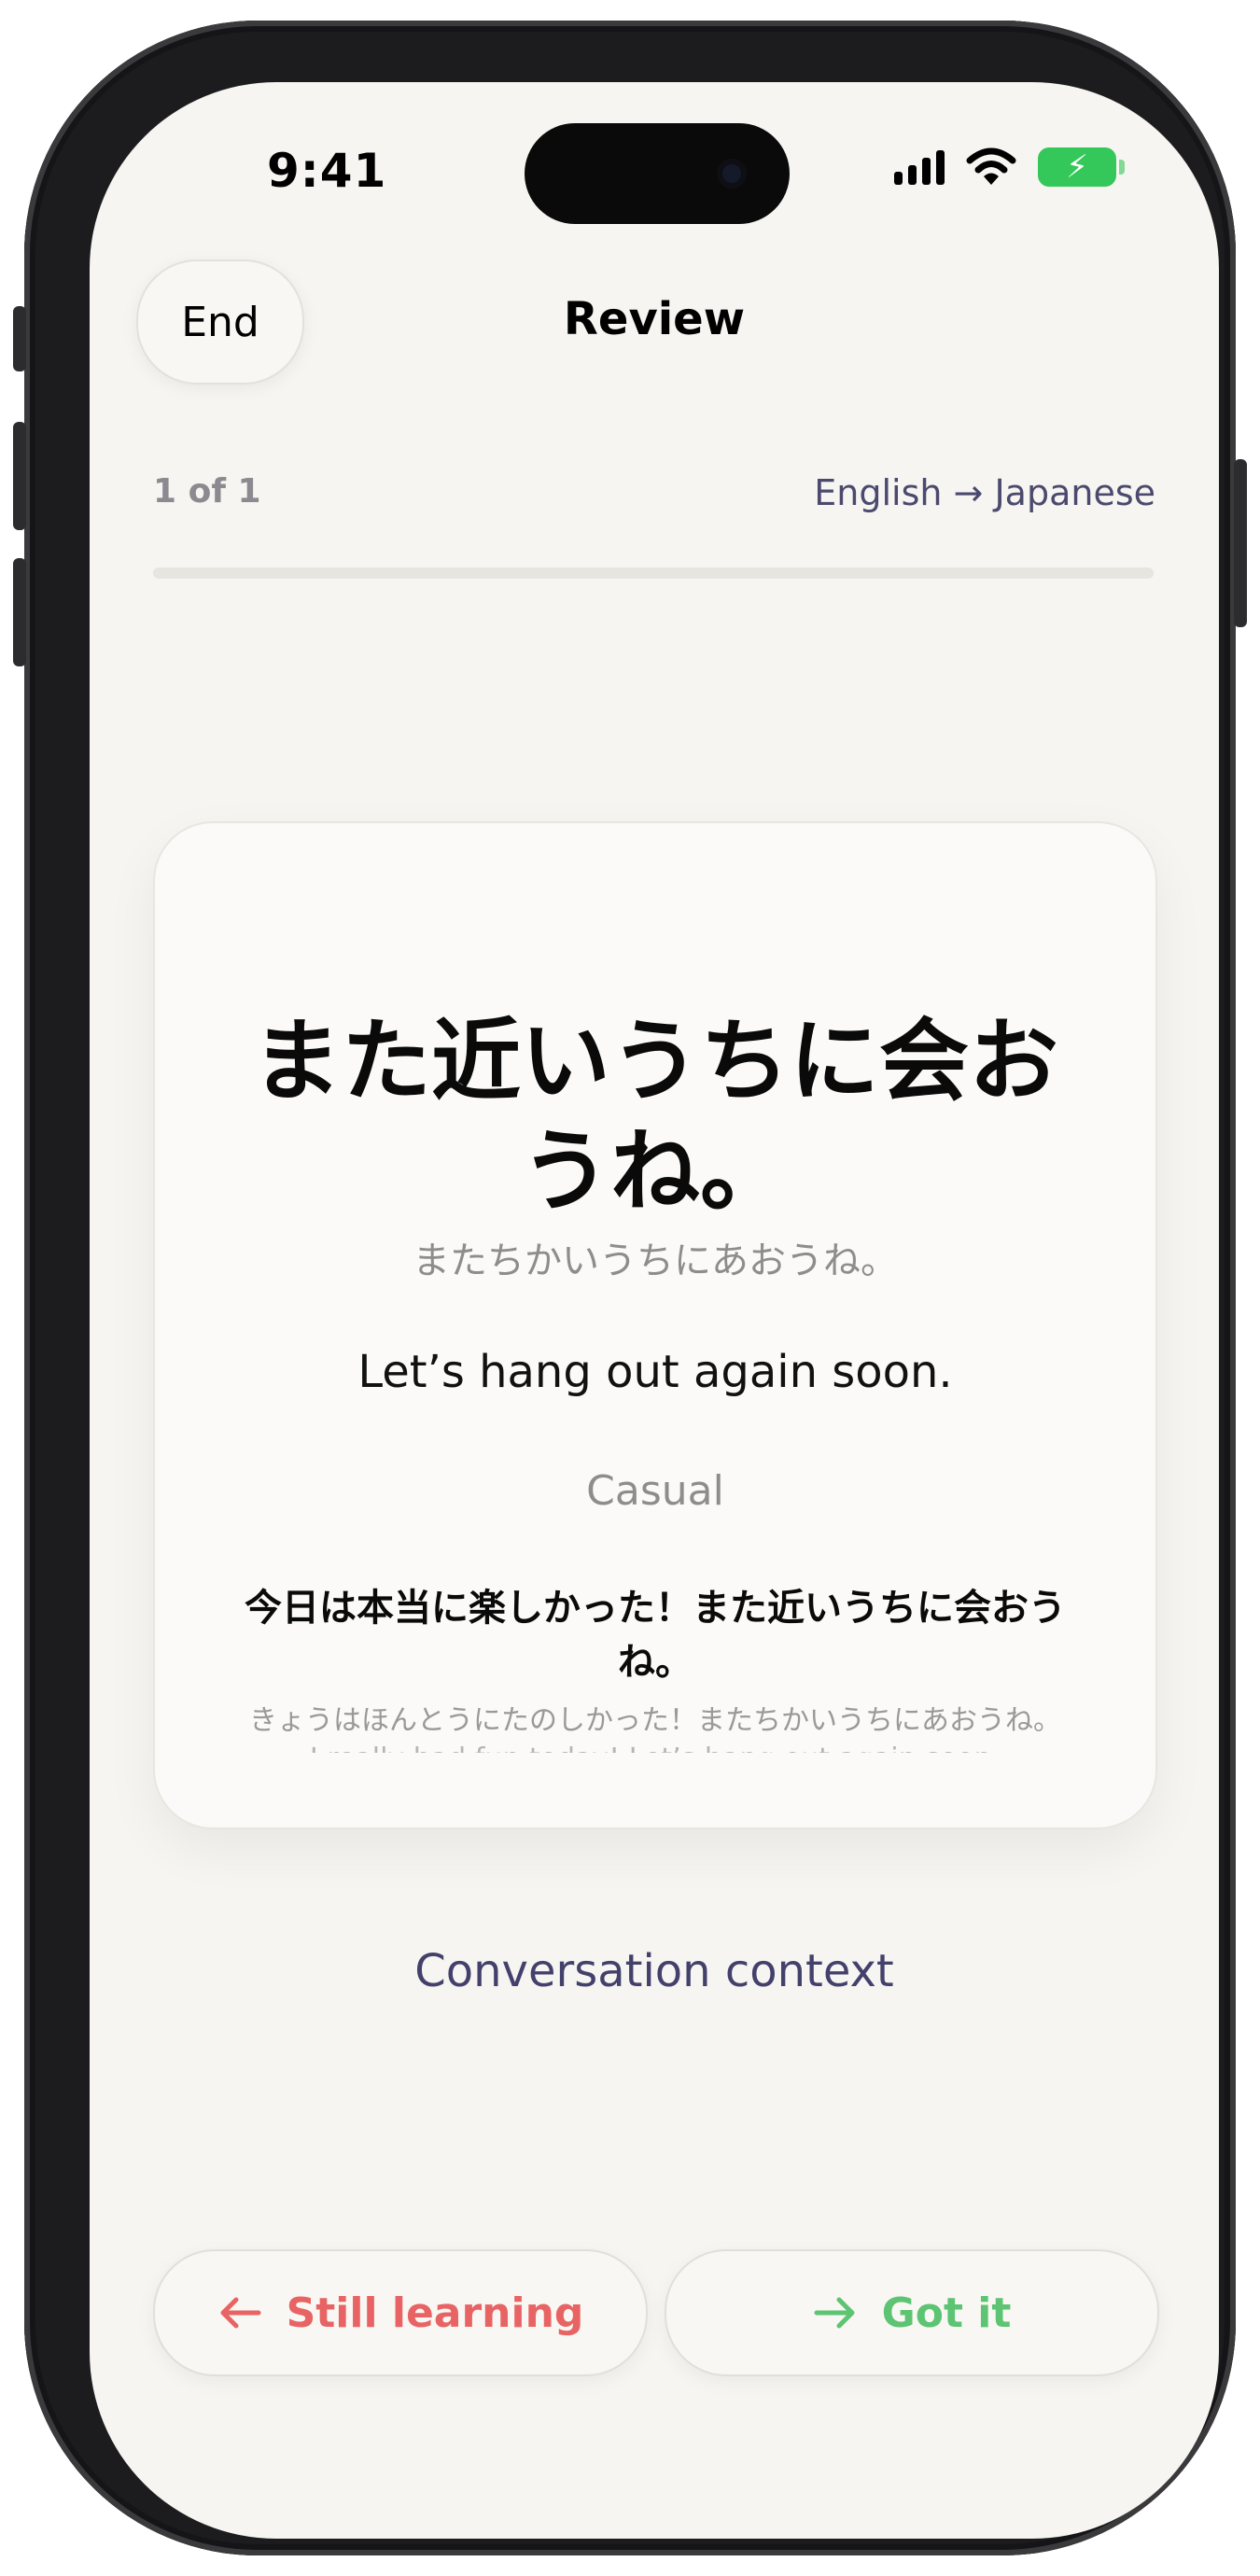 This screenshot has width=1260, height=2576. What do you see at coordinates (984, 492) in the screenshot?
I see `language-direction: English → Japanese` at bounding box center [984, 492].